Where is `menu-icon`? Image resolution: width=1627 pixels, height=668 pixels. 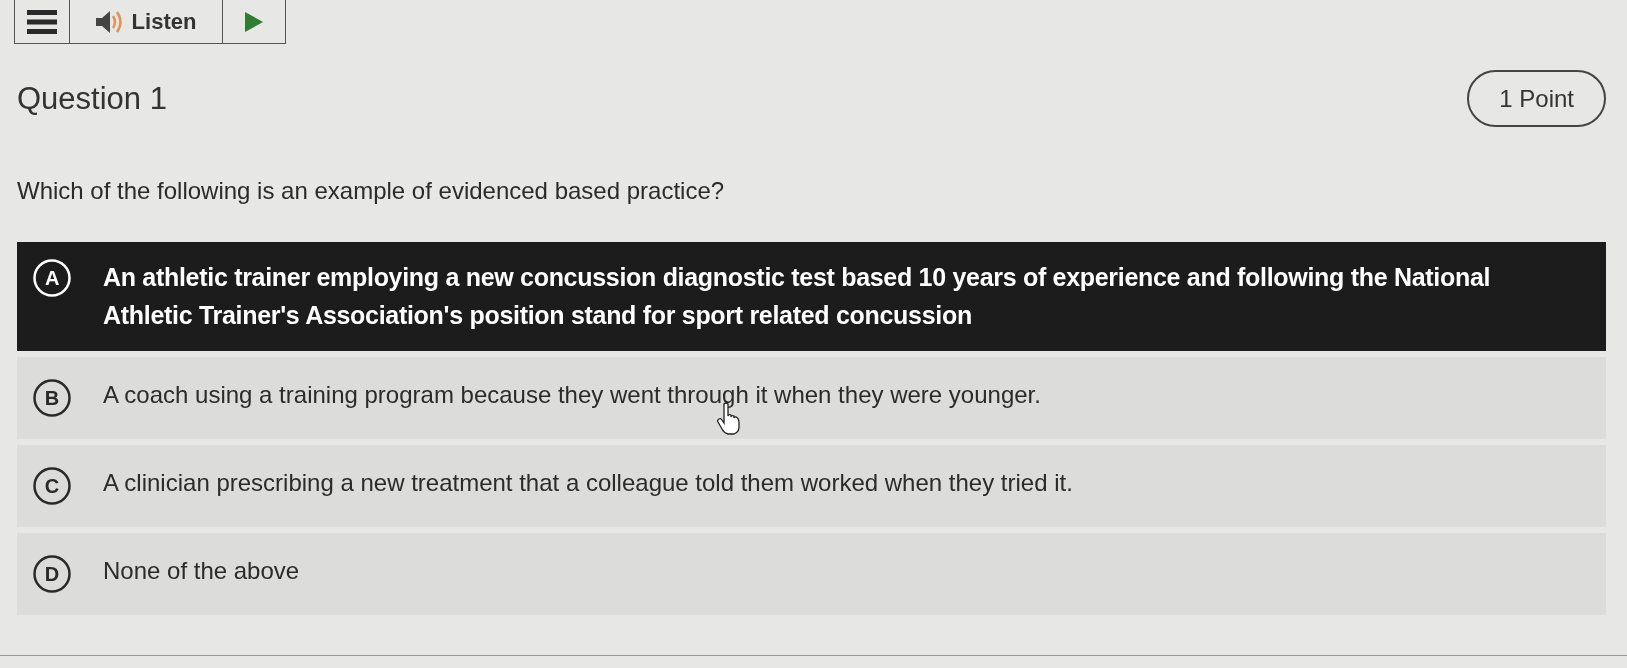 menu-icon is located at coordinates (42, 21).